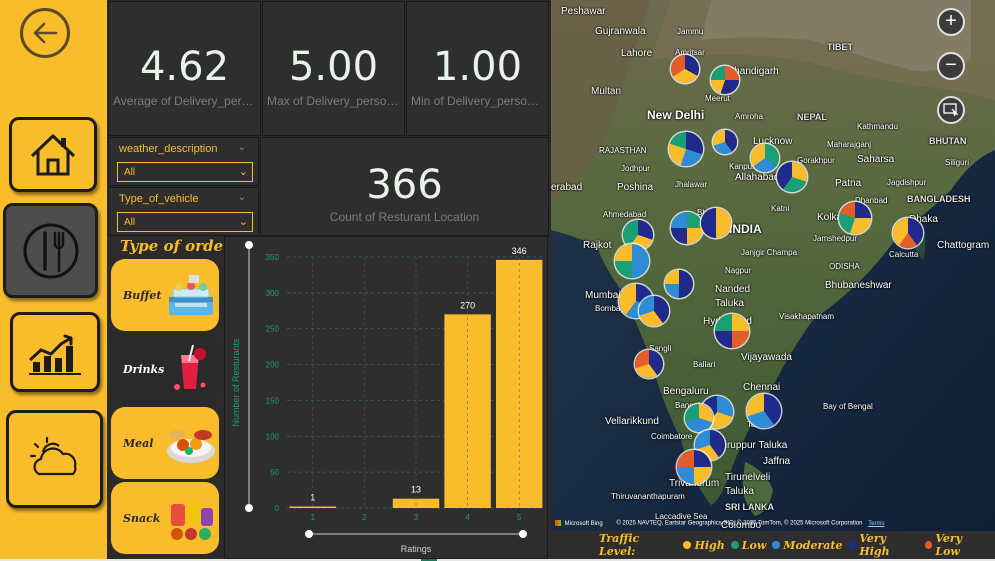  Describe the element at coordinates (313, 517) in the screenshot. I see `x-tick-label: 1` at that location.